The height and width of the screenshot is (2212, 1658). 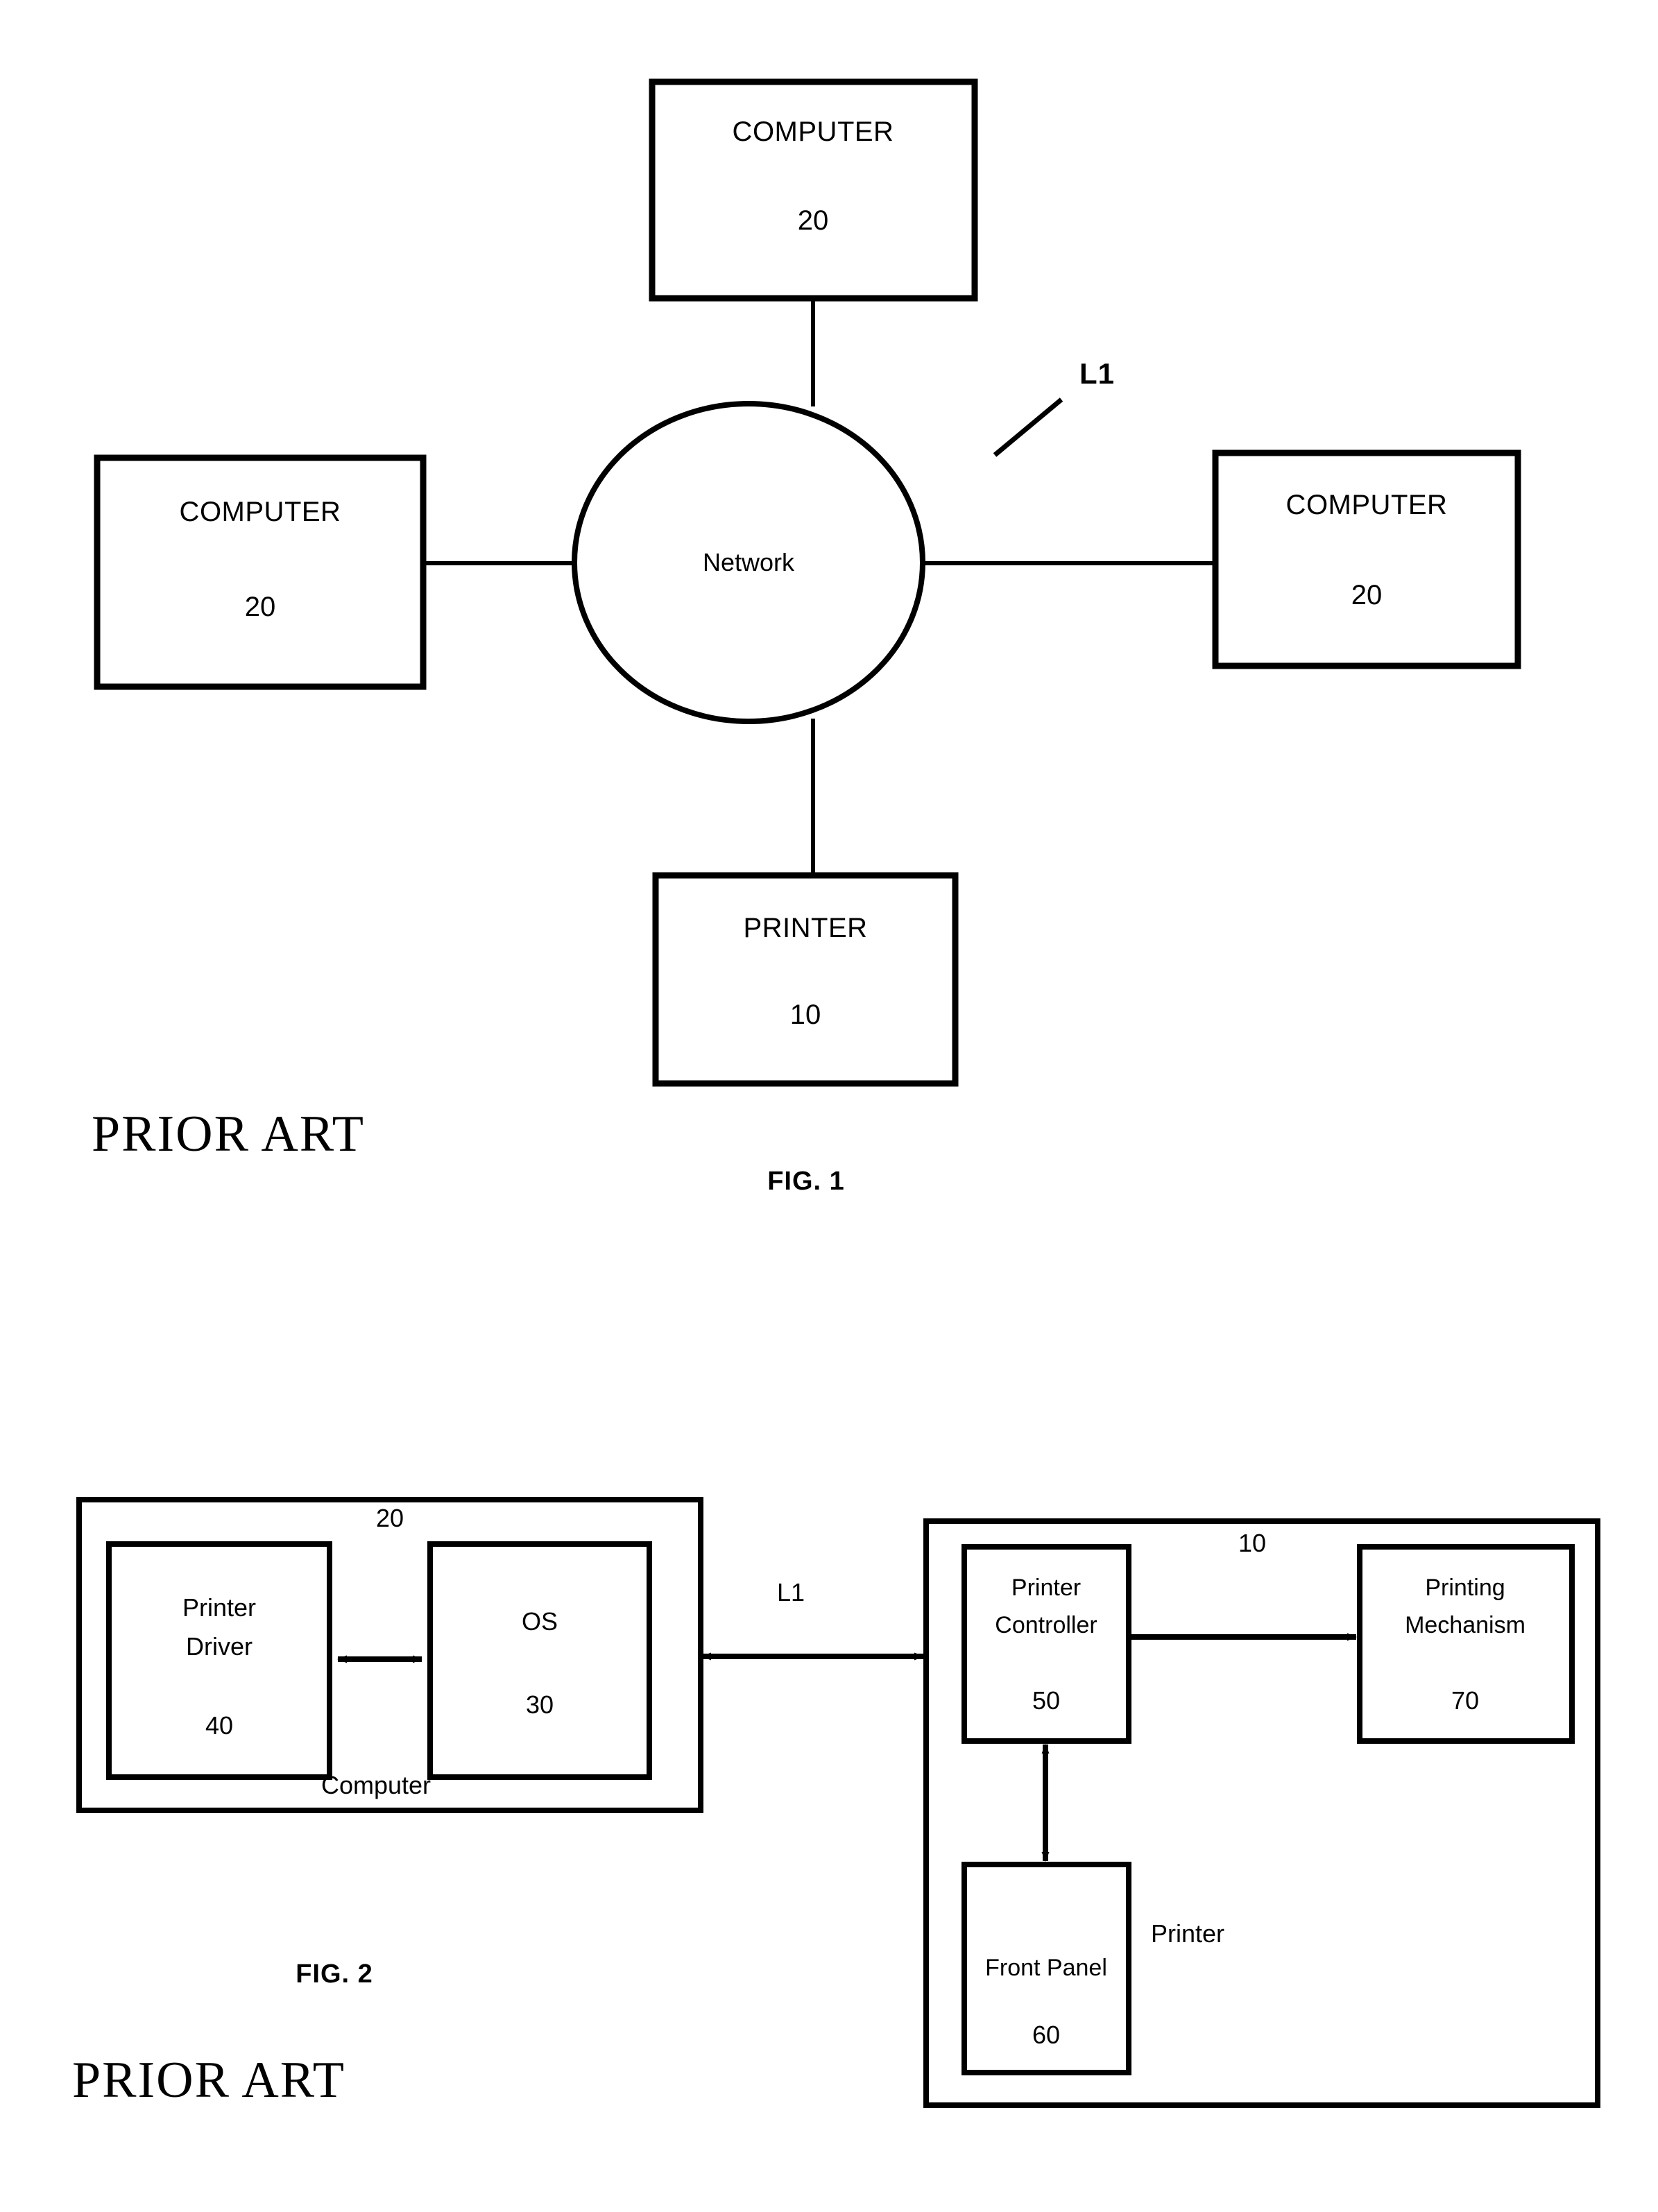 What do you see at coordinates (540, 1621) in the screenshot?
I see `os-title-line1: OS` at bounding box center [540, 1621].